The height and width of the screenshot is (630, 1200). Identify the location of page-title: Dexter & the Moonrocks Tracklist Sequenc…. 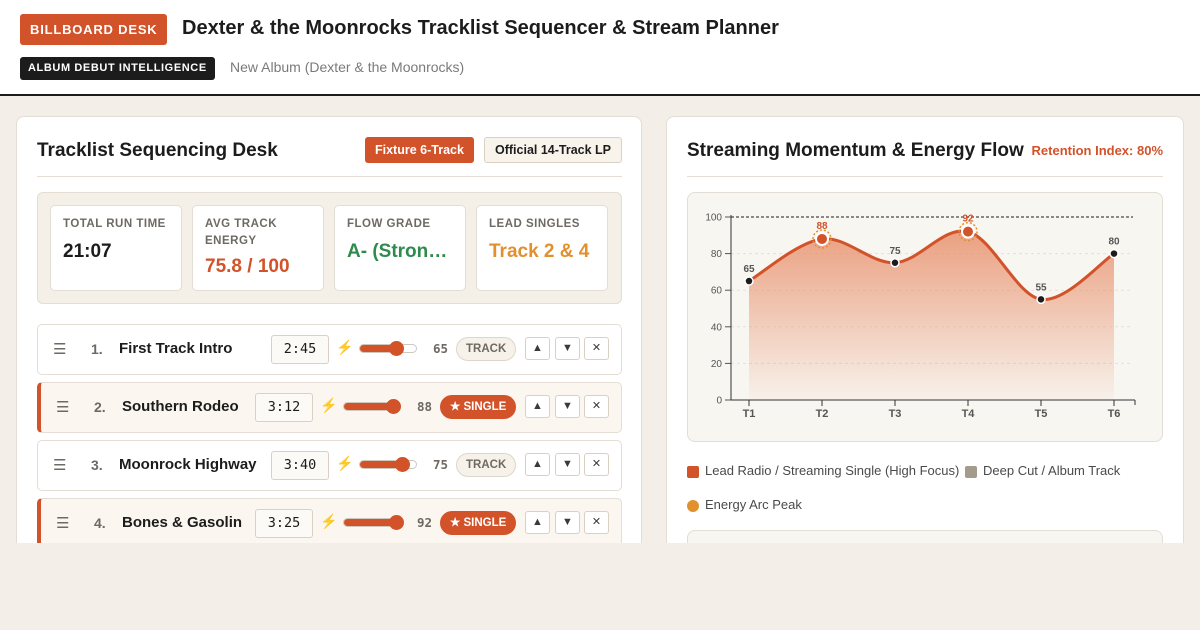
(480, 28).